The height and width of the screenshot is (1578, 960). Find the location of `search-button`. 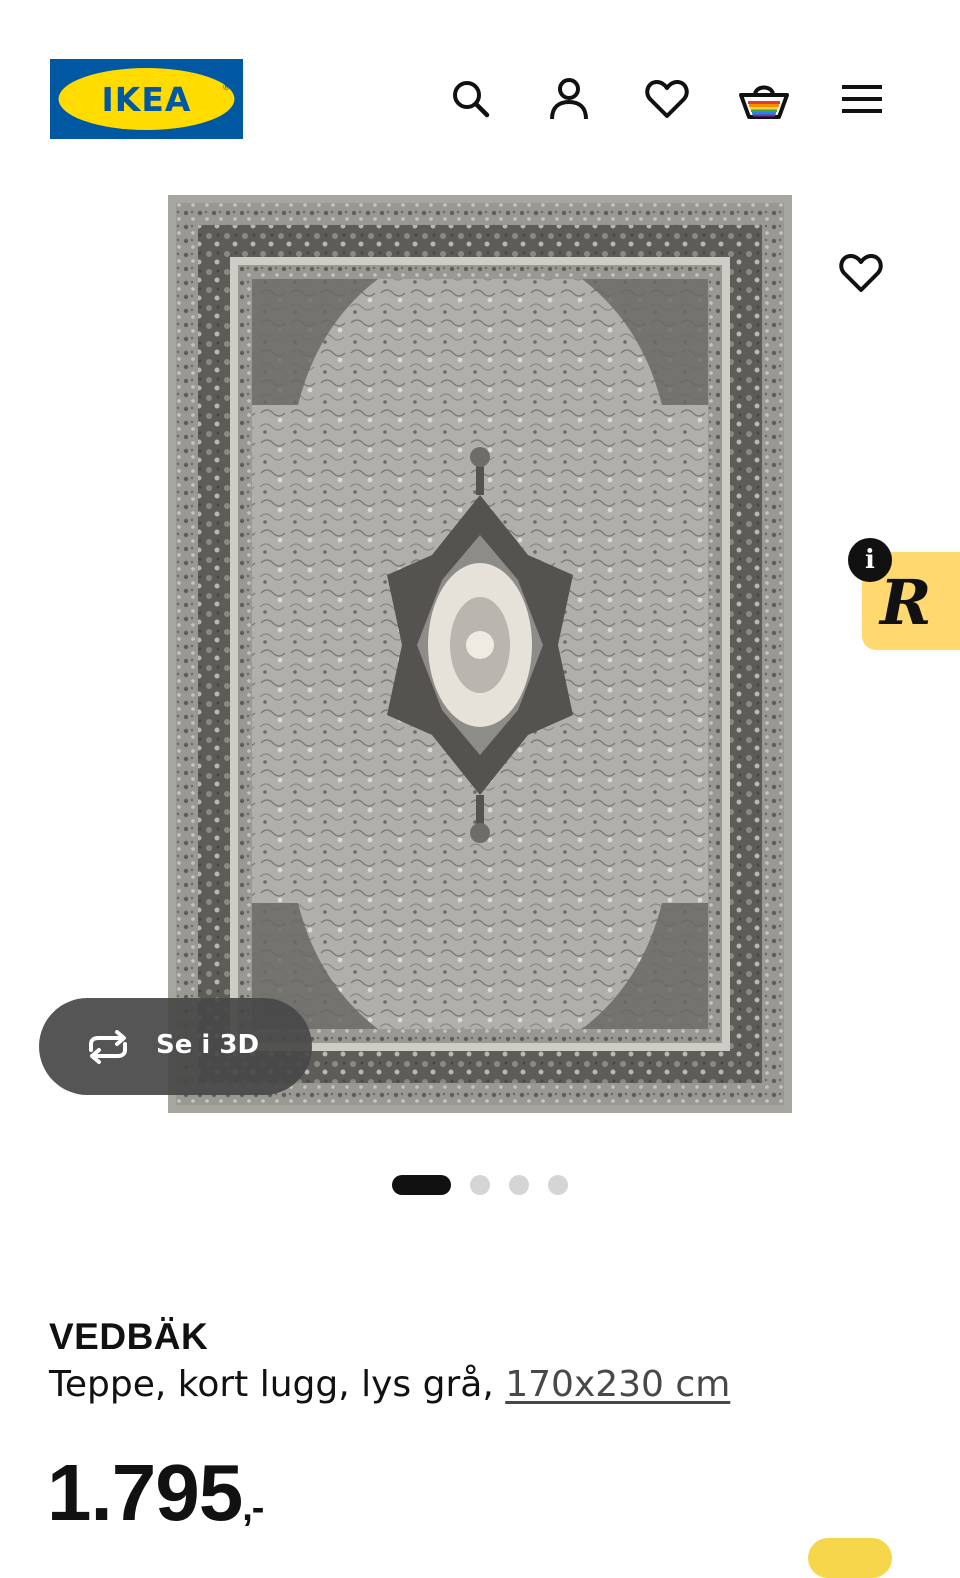

search-button is located at coordinates (471, 99).